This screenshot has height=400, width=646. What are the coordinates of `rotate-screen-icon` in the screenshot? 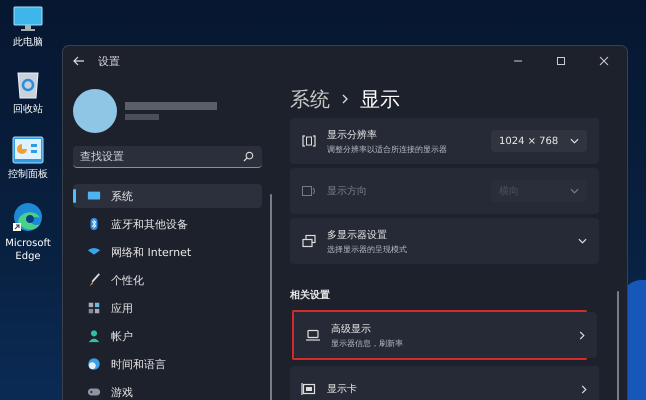 It's located at (309, 191).